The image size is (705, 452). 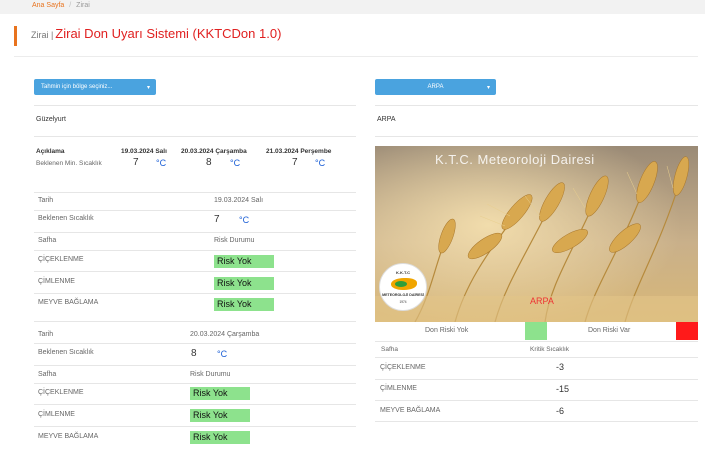 What do you see at coordinates (550, 349) in the screenshot?
I see `critical-table-header-temp: Kritik Sıcaklık` at bounding box center [550, 349].